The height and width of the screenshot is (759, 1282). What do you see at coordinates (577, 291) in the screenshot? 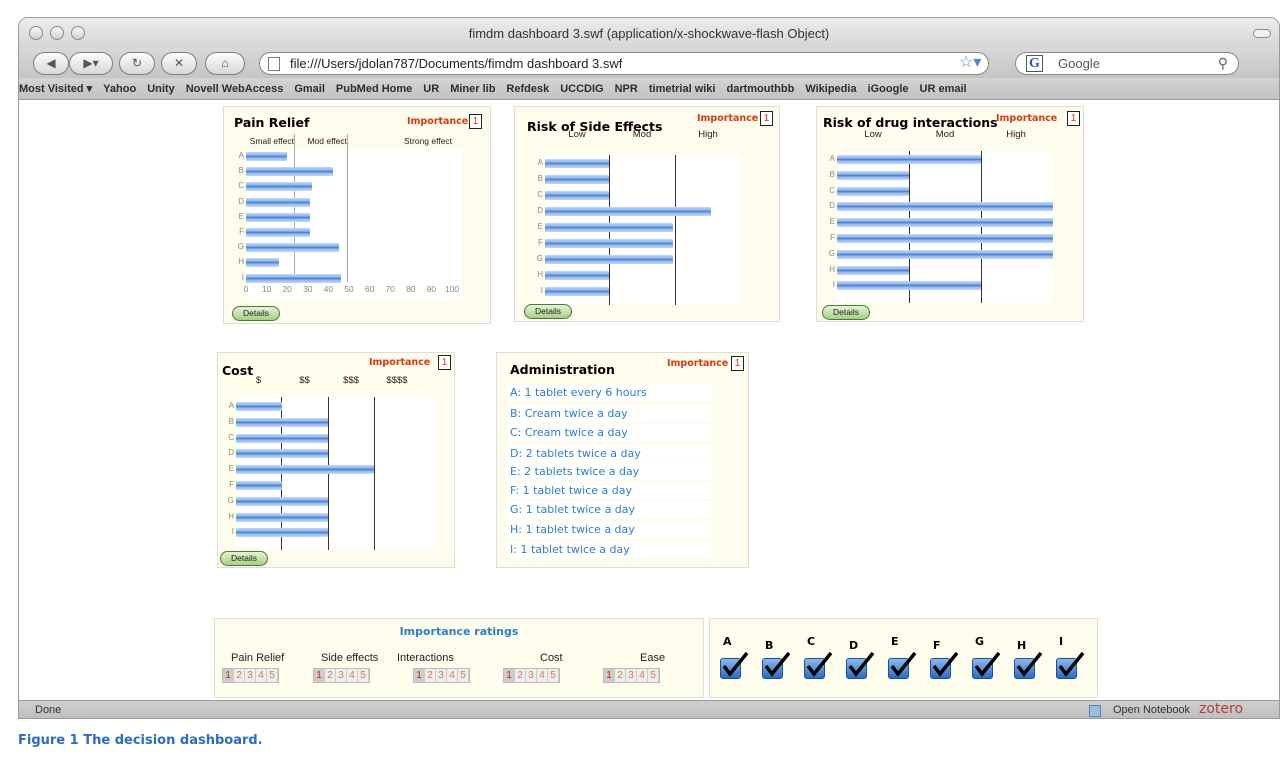
I see `bar-i` at bounding box center [577, 291].